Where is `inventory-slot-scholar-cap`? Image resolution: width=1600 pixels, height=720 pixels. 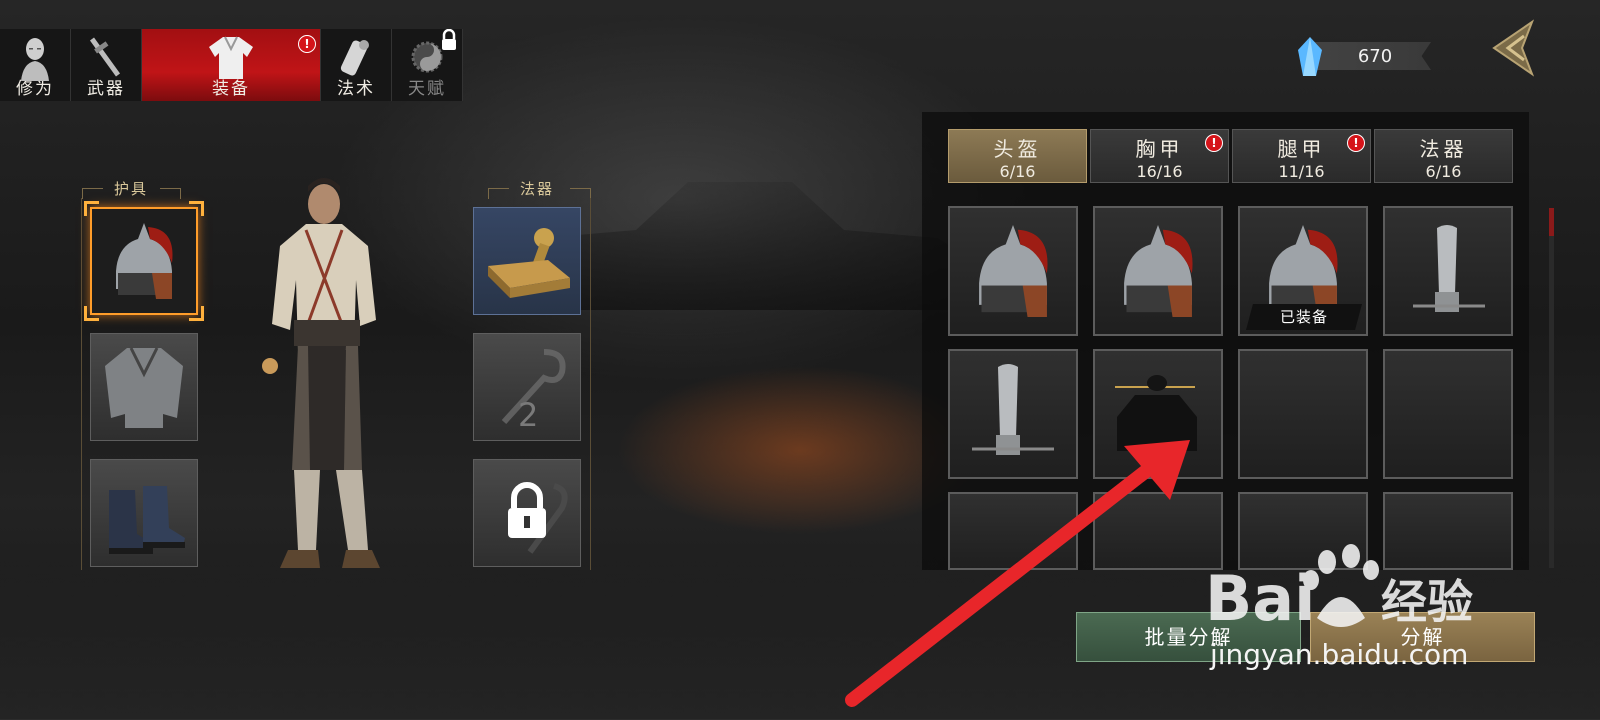 inventory-slot-scholar-cap is located at coordinates (1158, 414).